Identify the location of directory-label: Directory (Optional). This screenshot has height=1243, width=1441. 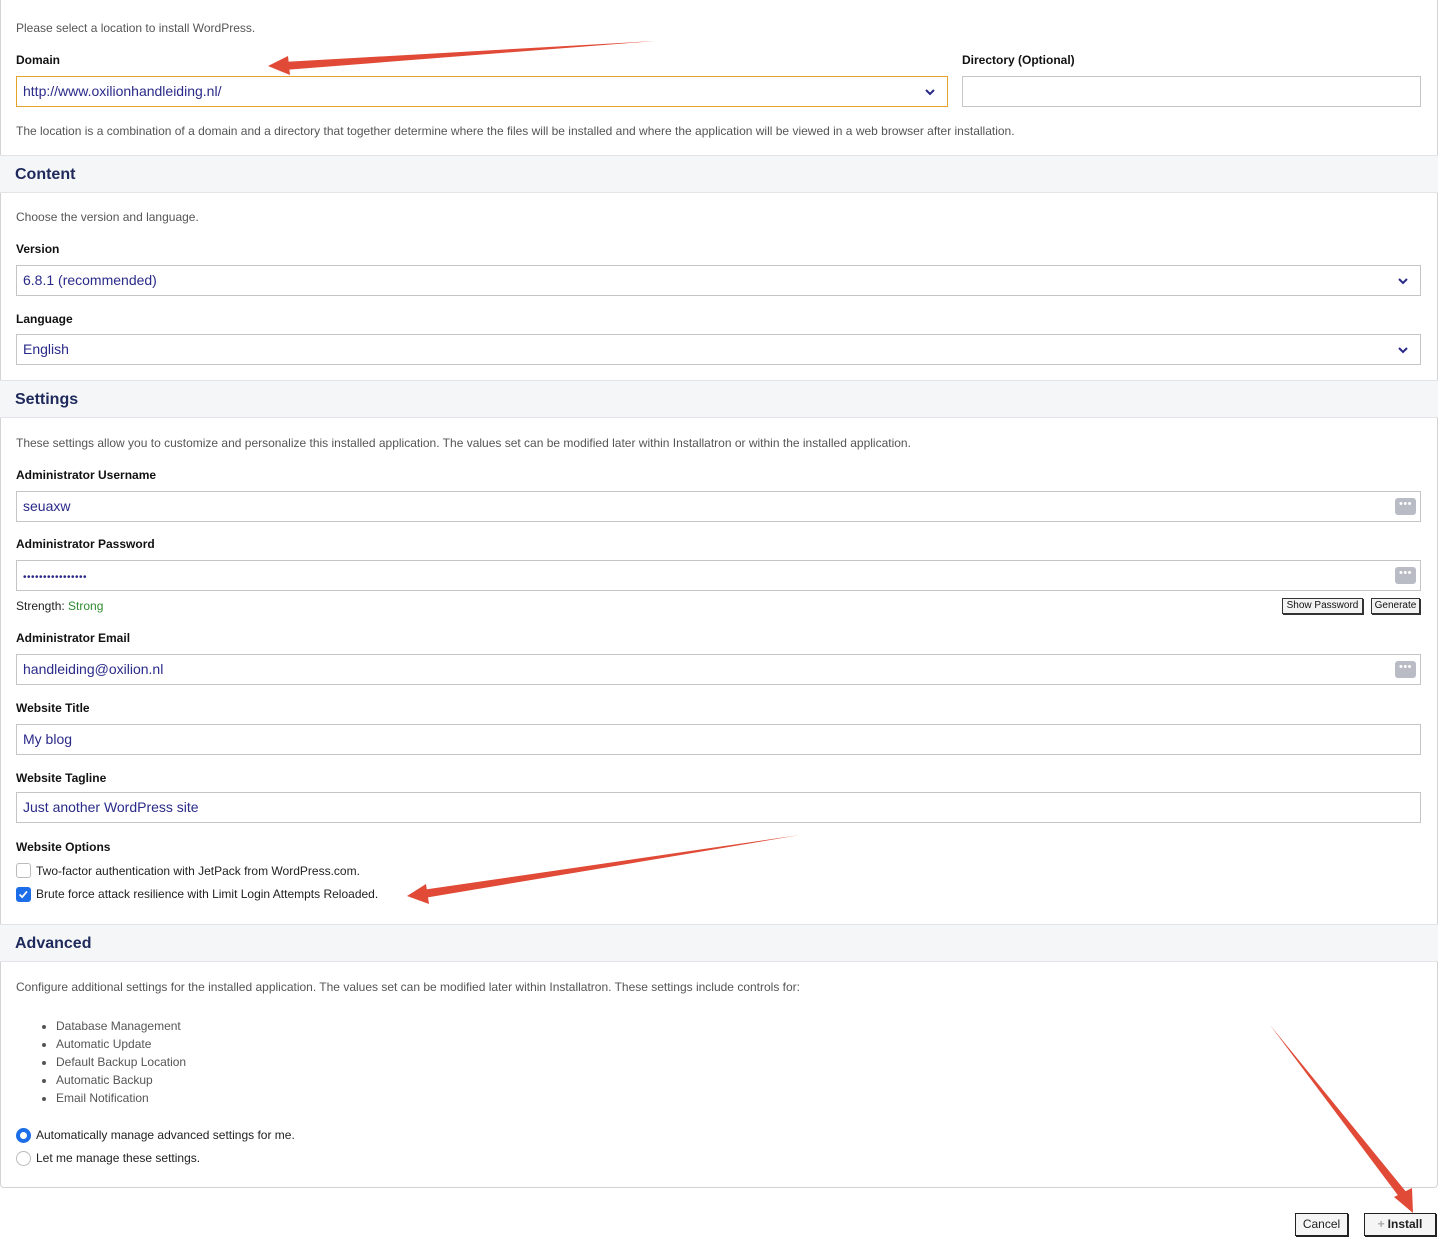
(1018, 60).